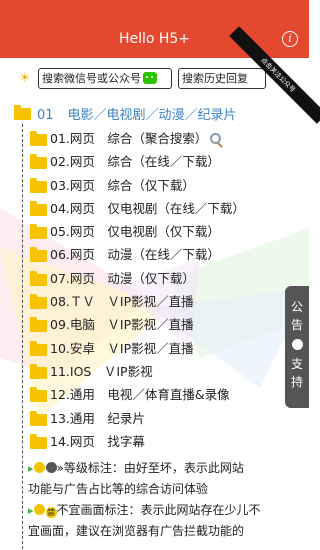 Image resolution: width=320 pixels, height=550 pixels. I want to click on wechat-icon, so click(150, 78).